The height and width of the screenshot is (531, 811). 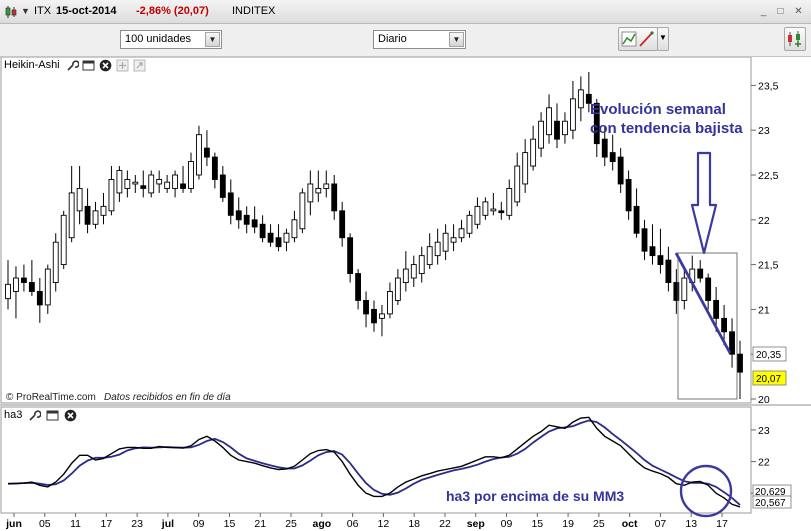 I want to click on settings-faded-icon, so click(x=139, y=65).